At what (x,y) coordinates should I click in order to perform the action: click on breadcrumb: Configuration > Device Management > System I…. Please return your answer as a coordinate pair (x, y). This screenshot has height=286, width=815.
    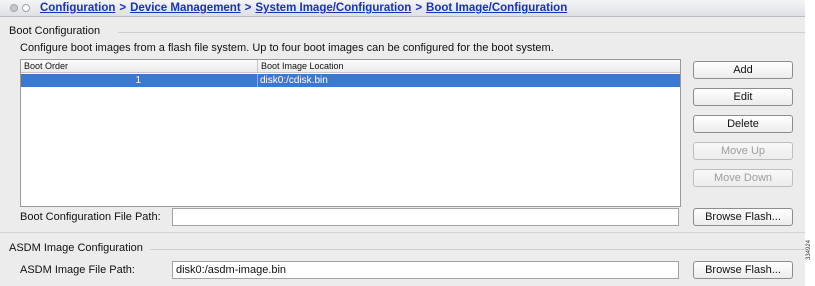
    Looking at the image, I should click on (303, 8).